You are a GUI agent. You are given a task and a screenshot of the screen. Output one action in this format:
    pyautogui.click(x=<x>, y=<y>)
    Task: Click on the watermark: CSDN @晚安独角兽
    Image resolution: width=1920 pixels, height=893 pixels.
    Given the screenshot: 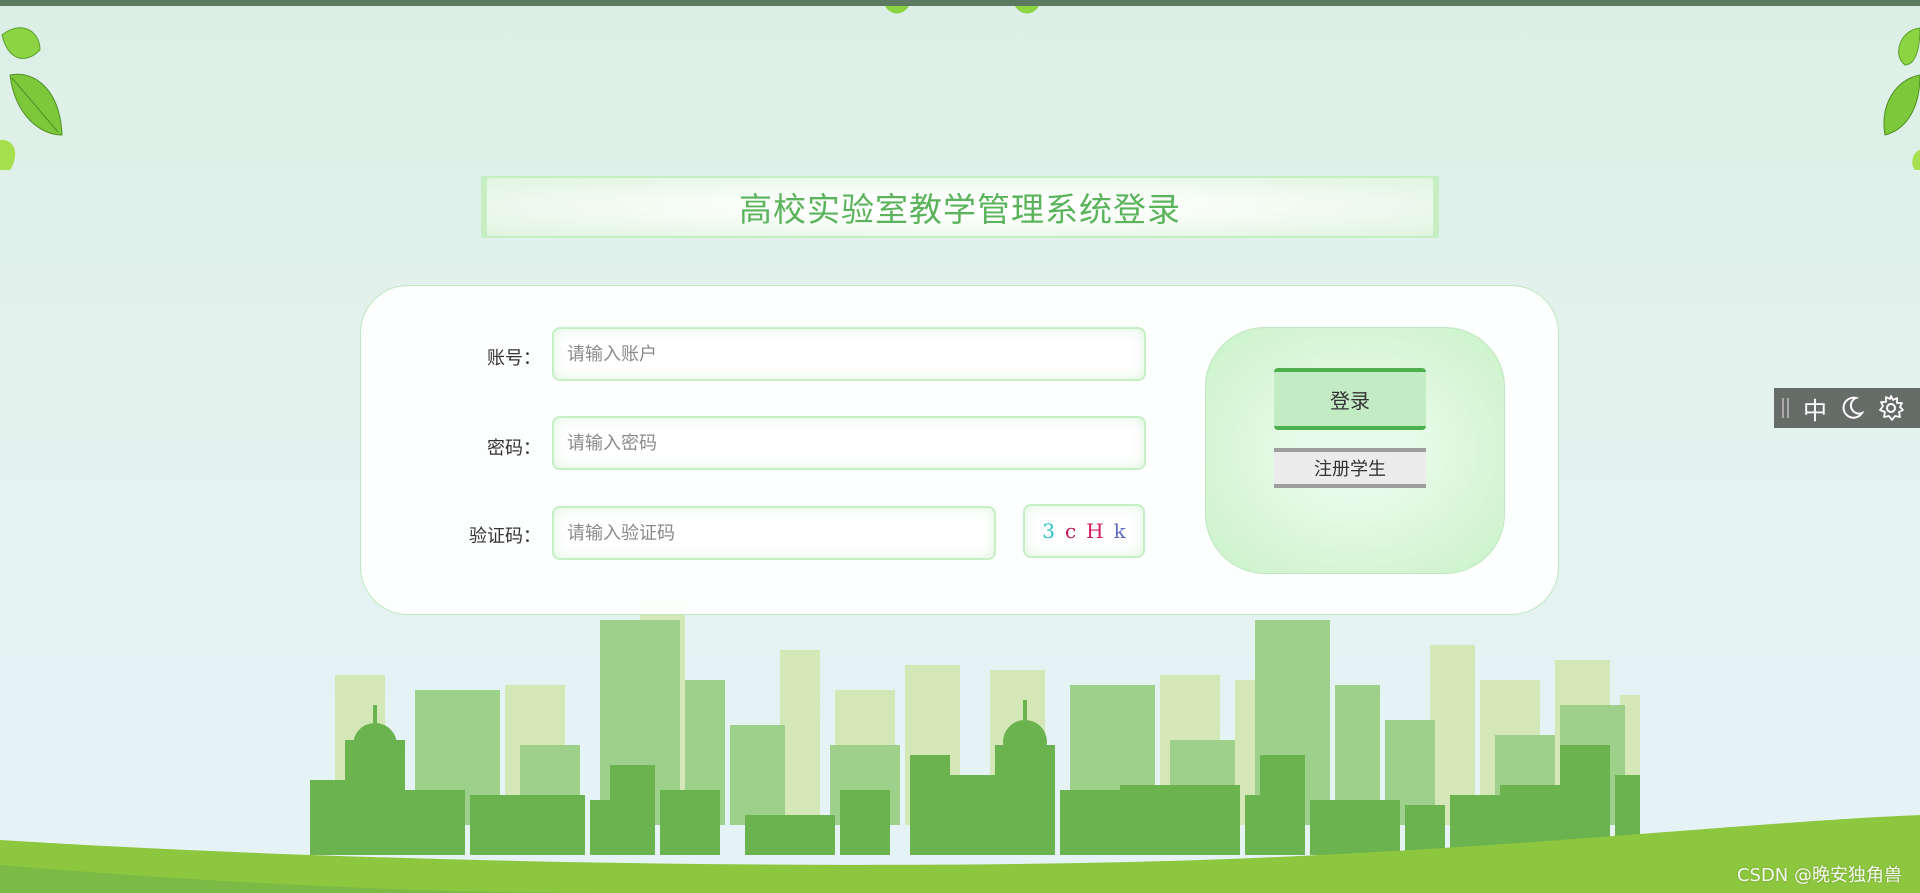 What is the action you would take?
    pyautogui.click(x=1819, y=875)
    